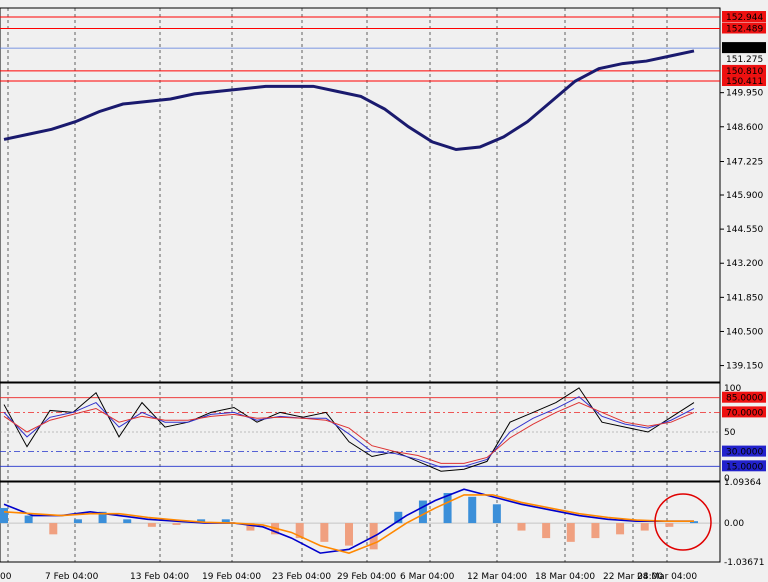  What do you see at coordinates (360, 522) in the screenshot?
I see `macd-panel` at bounding box center [360, 522].